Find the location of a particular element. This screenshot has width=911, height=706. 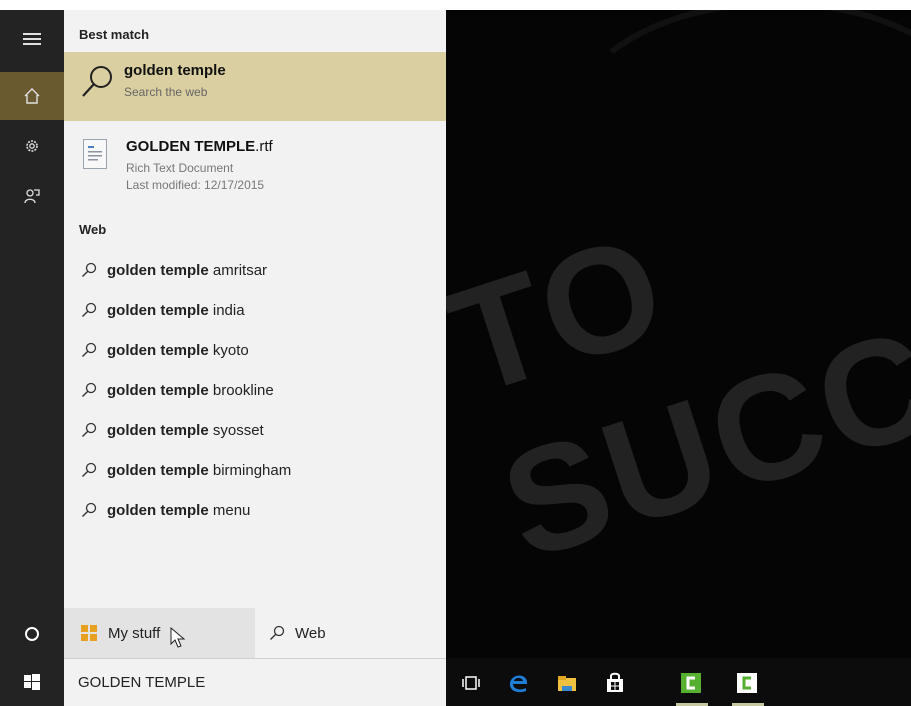

web-suggestion-text: golden temple menu is located at coordinates (178, 510).